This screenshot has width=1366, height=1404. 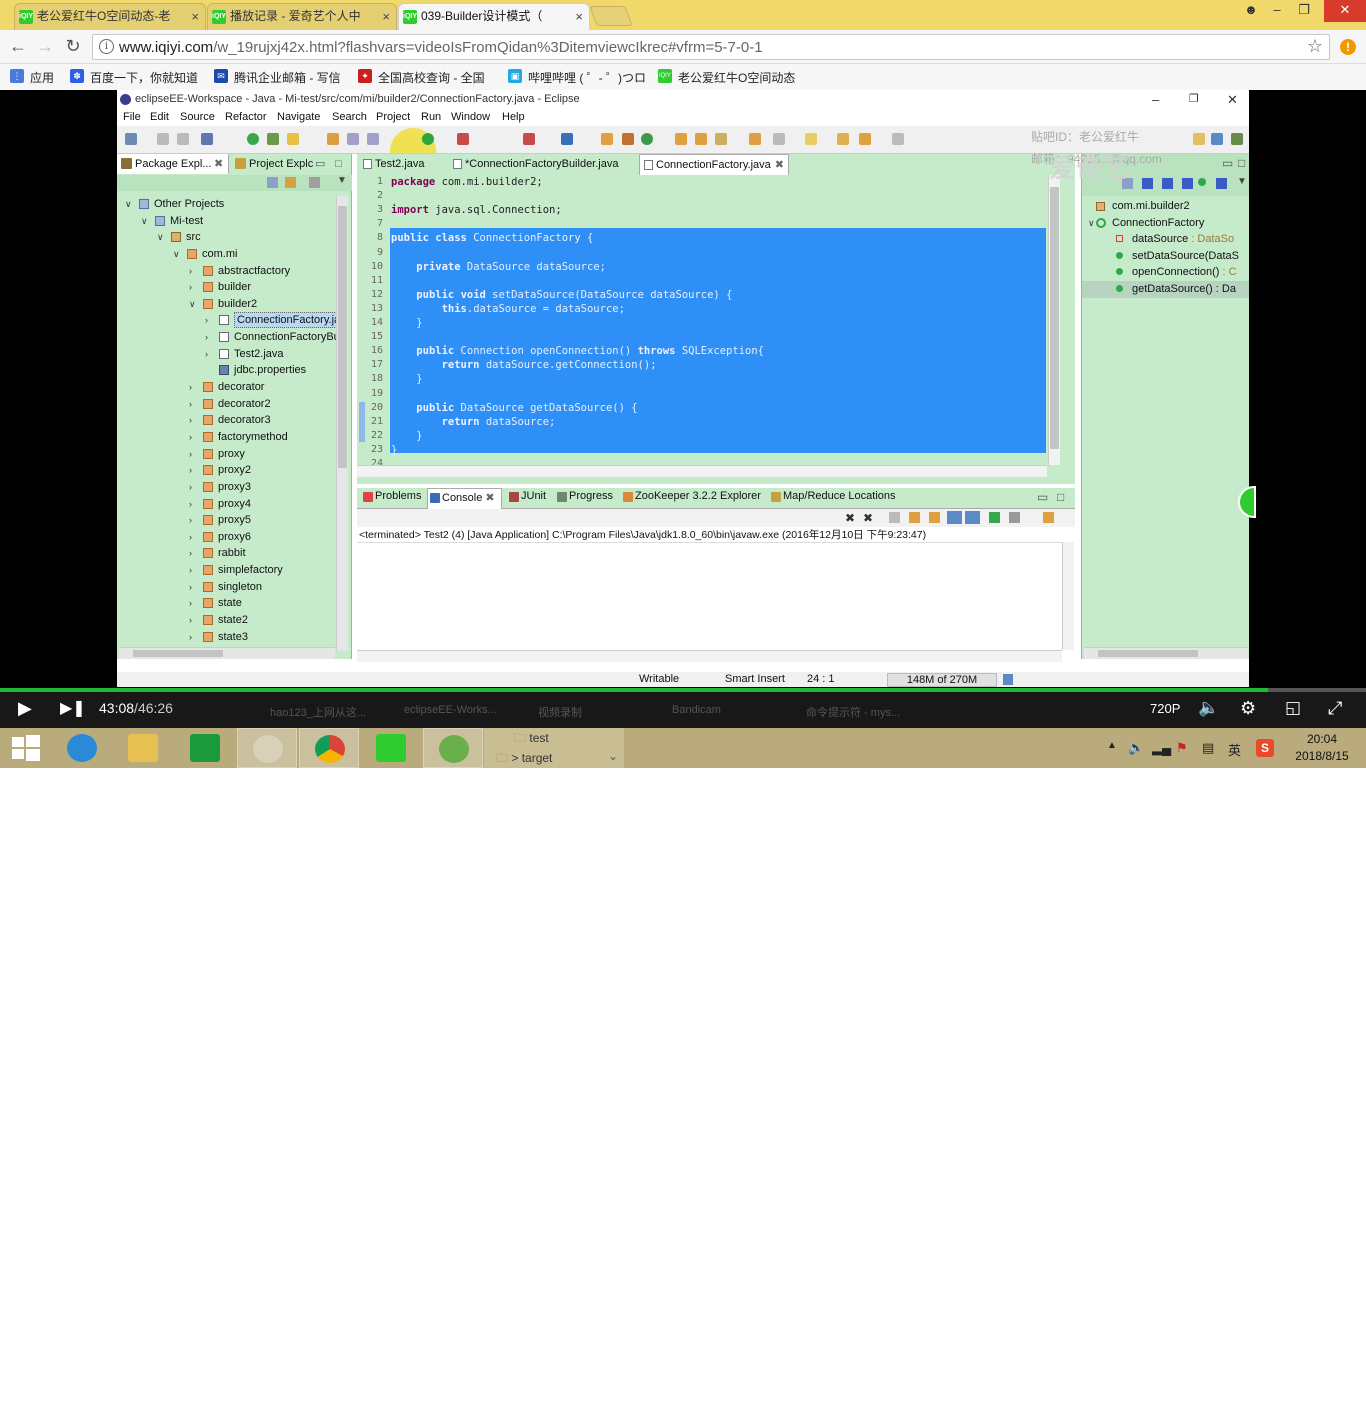 I want to click on display-console-icon, so click(x=1014, y=517).